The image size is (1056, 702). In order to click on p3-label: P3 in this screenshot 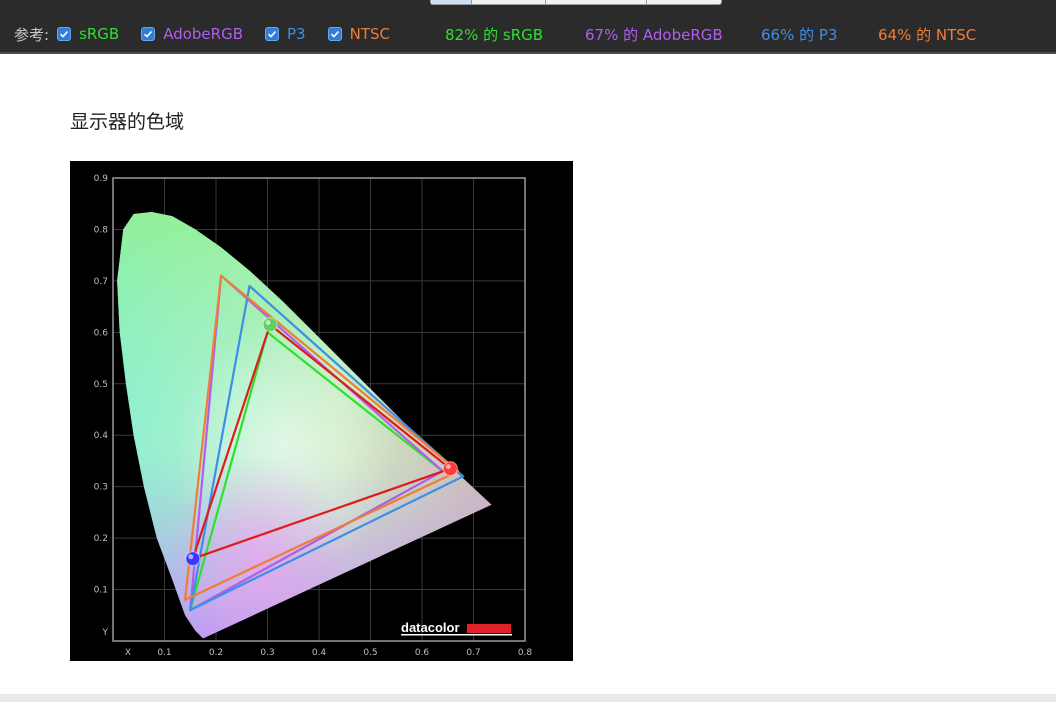, I will do `click(296, 34)`.